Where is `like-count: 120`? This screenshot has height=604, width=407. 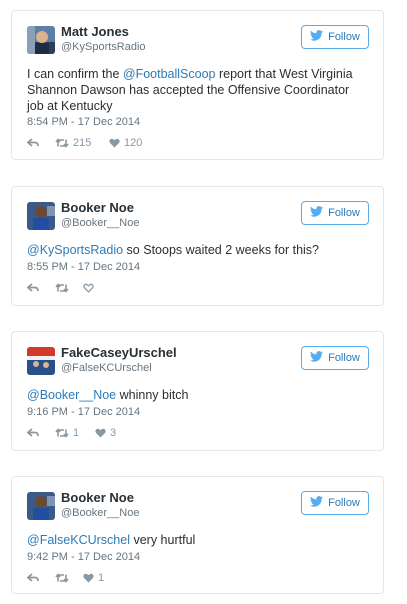 like-count: 120 is located at coordinates (133, 143).